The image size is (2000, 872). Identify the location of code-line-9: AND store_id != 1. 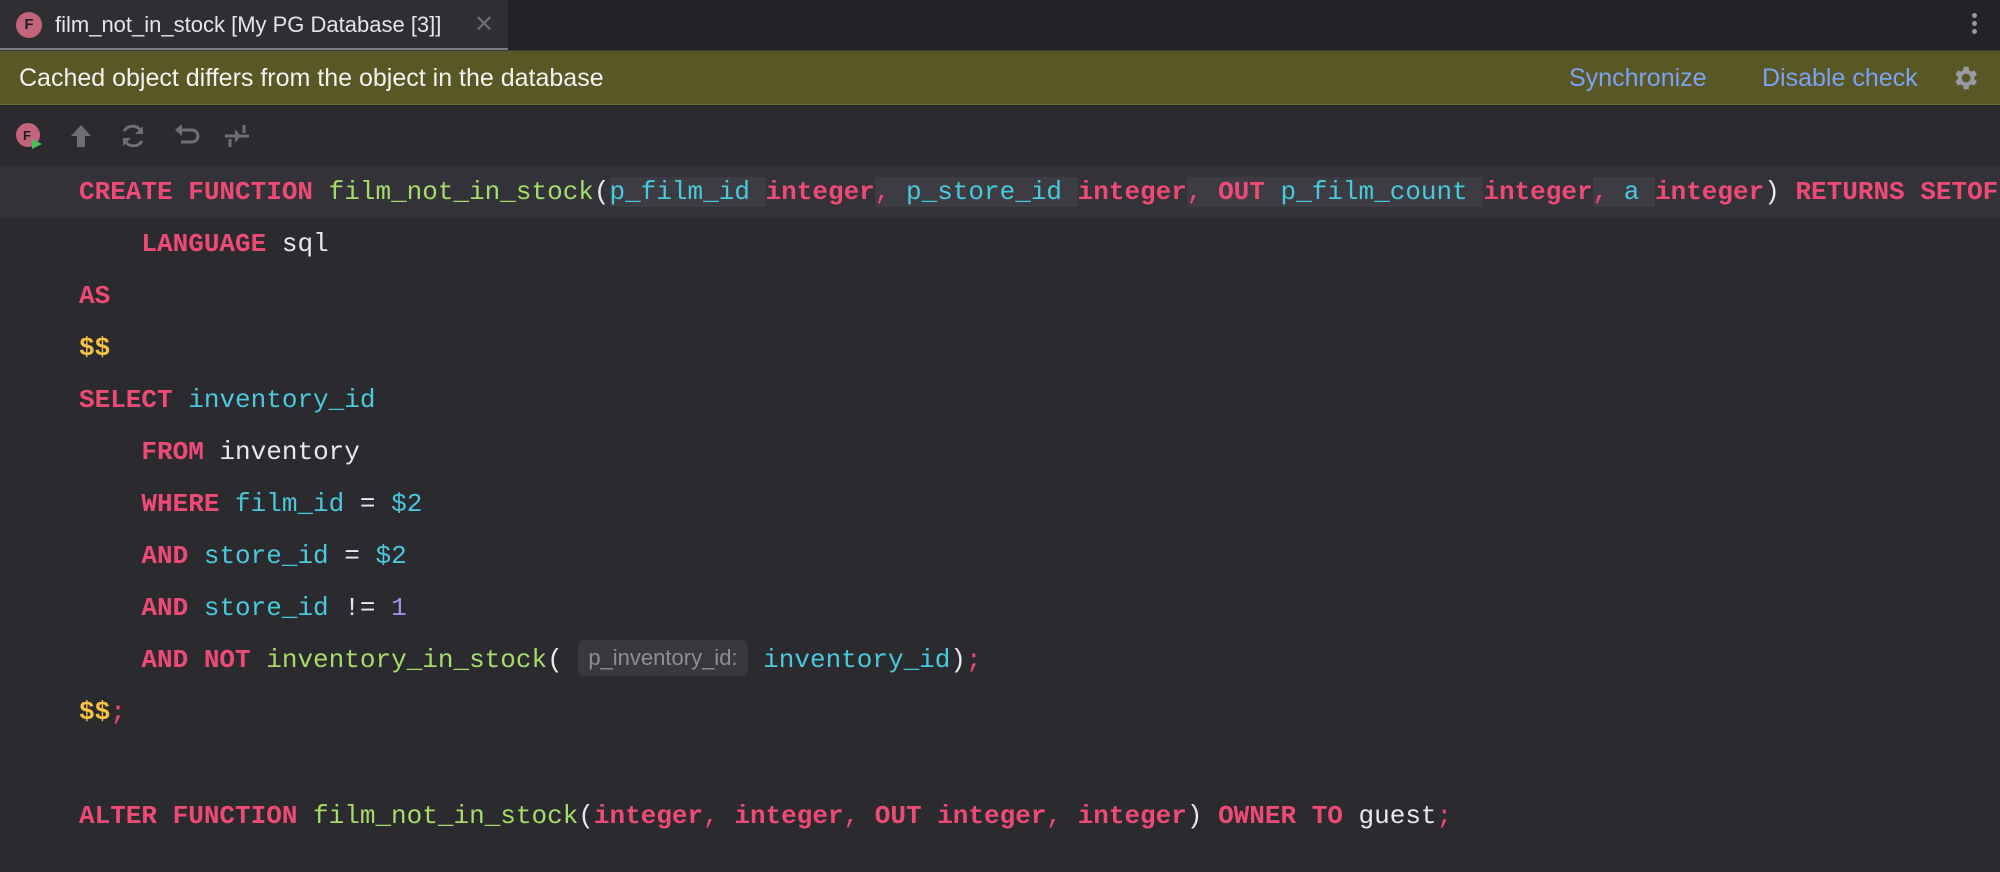
(274, 608).